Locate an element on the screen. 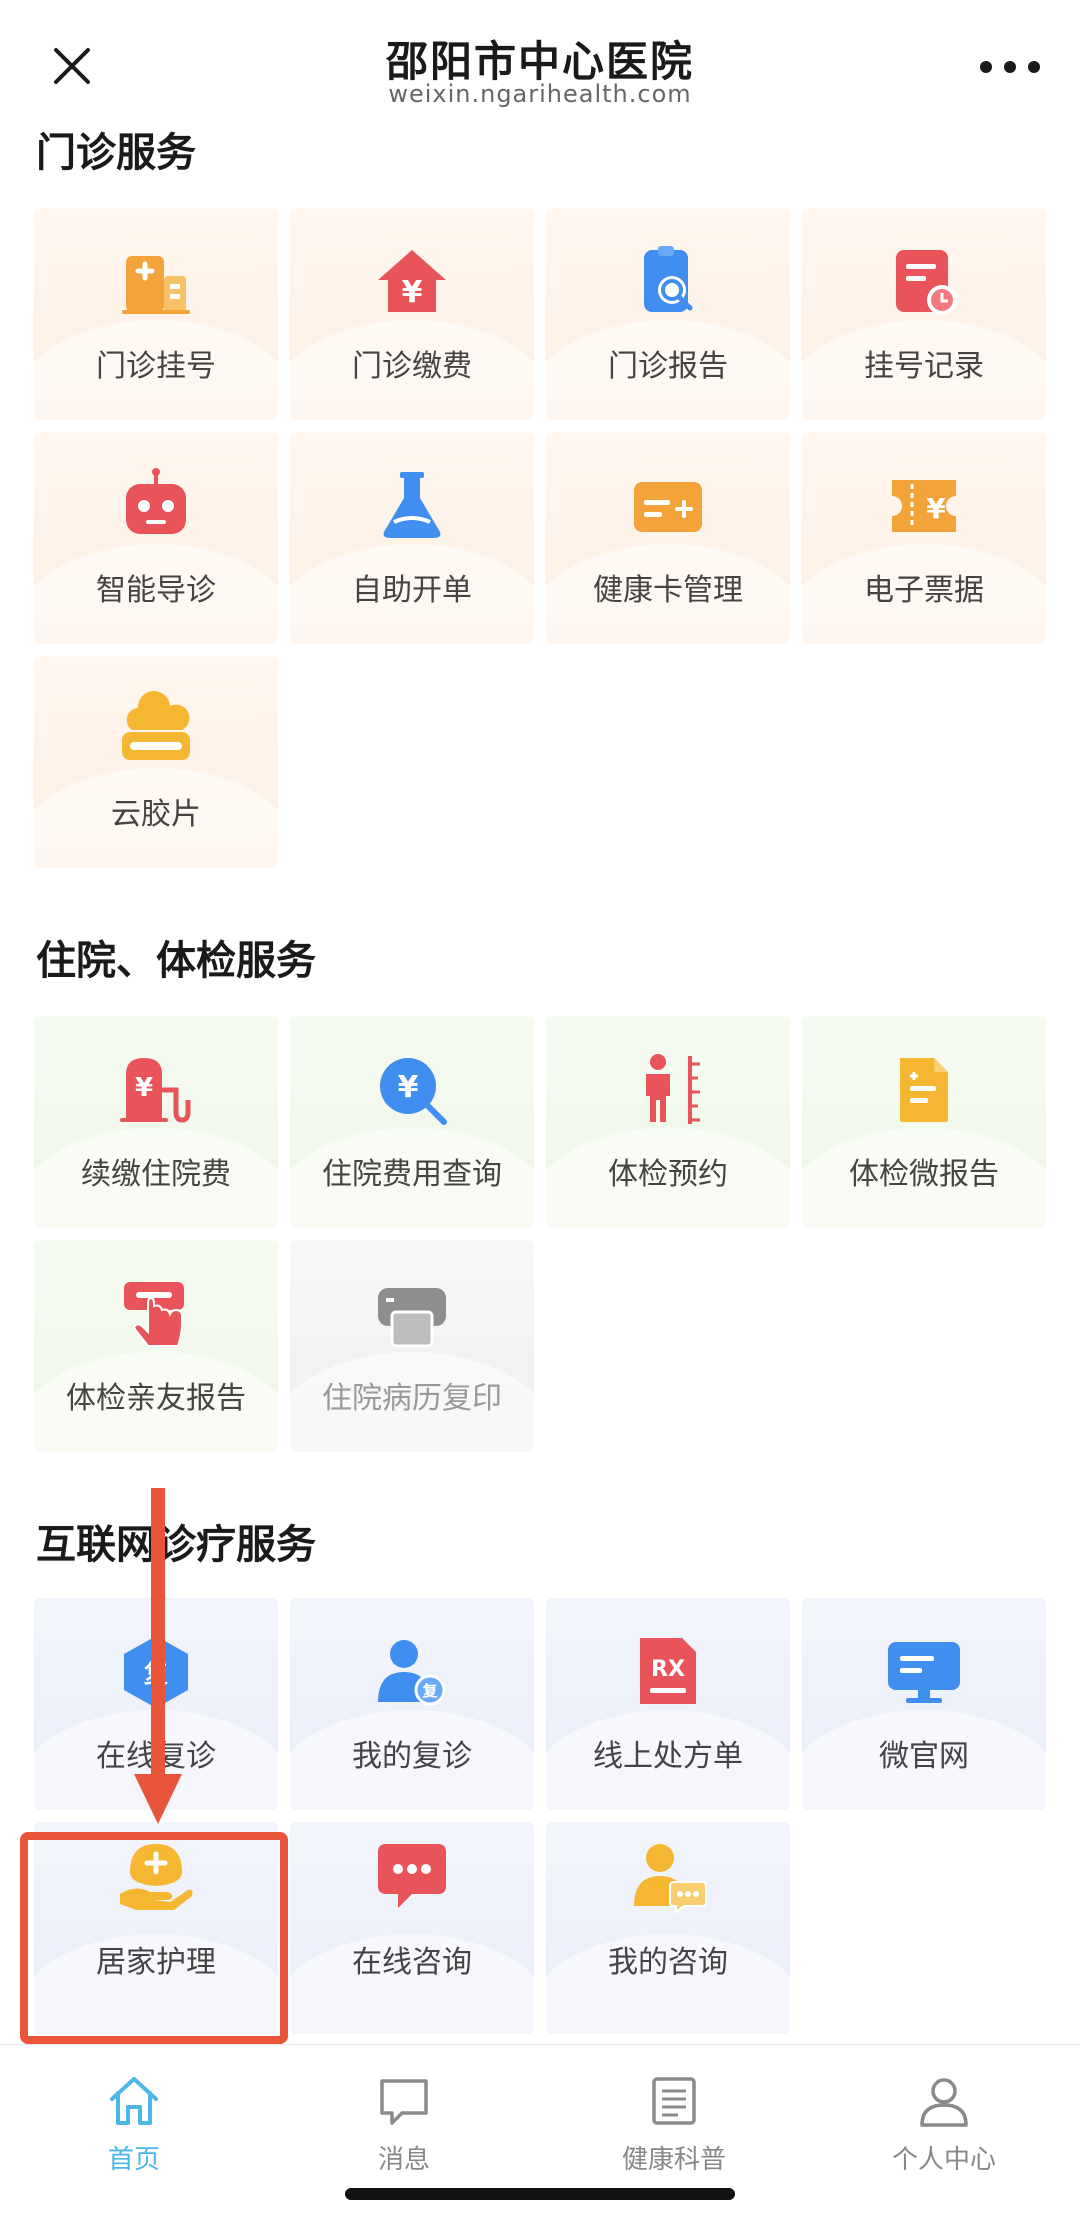 The width and height of the screenshot is (1080, 2223). svg-text: 复 is located at coordinates (429, 1691).